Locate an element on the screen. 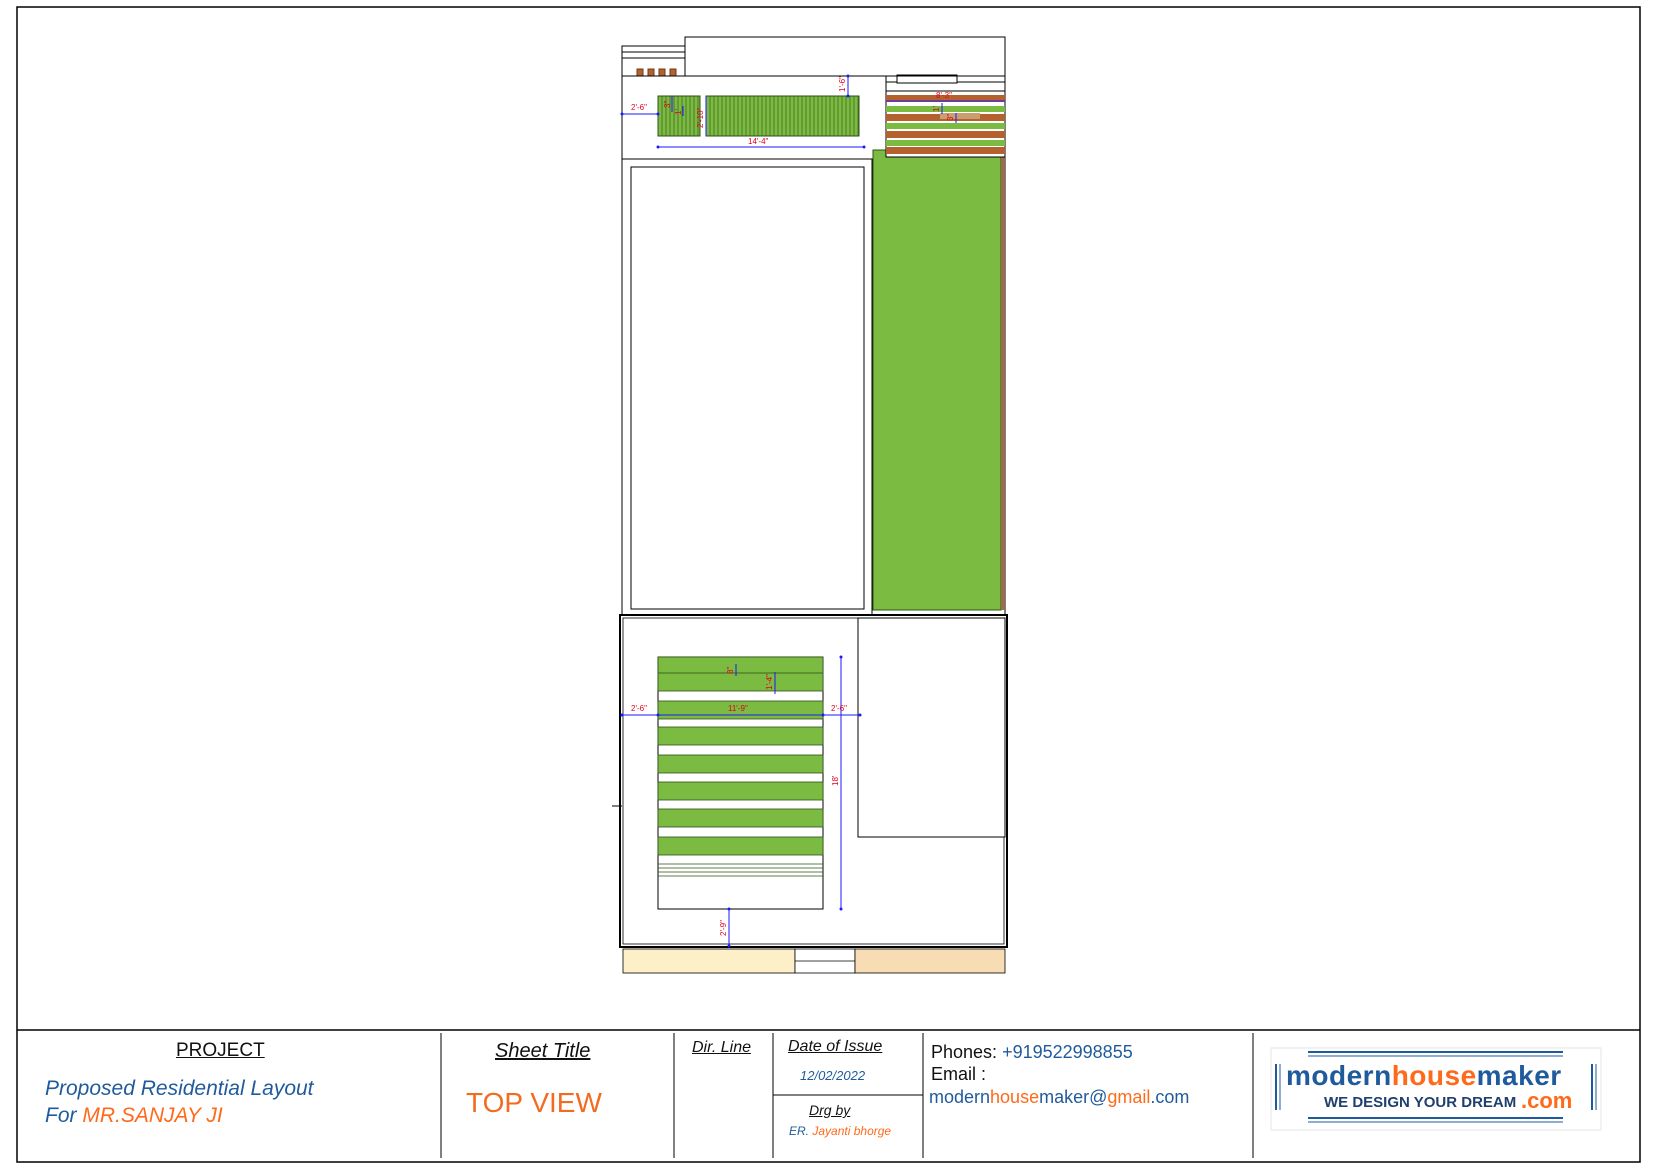  terrace-slab is located at coordinates (747, 388).